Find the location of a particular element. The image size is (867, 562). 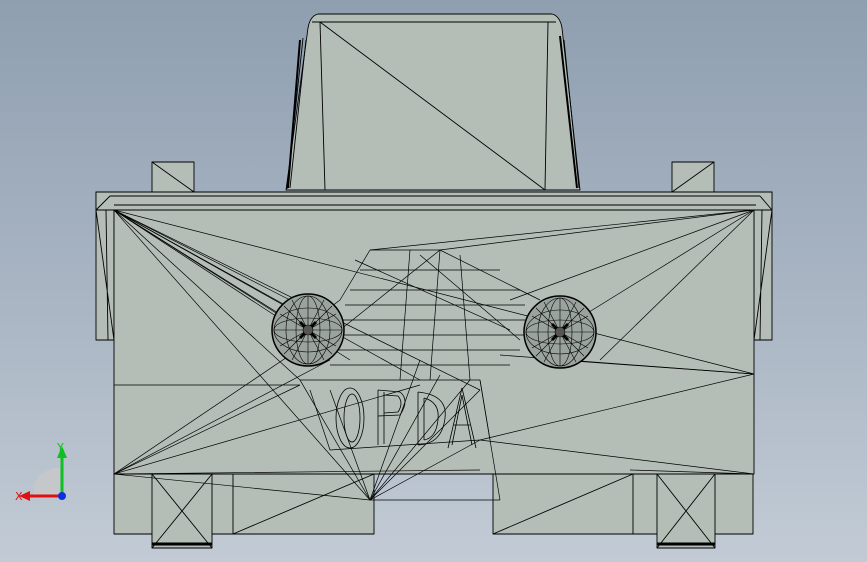

reference-triad: Y X is located at coordinates (41, 472).